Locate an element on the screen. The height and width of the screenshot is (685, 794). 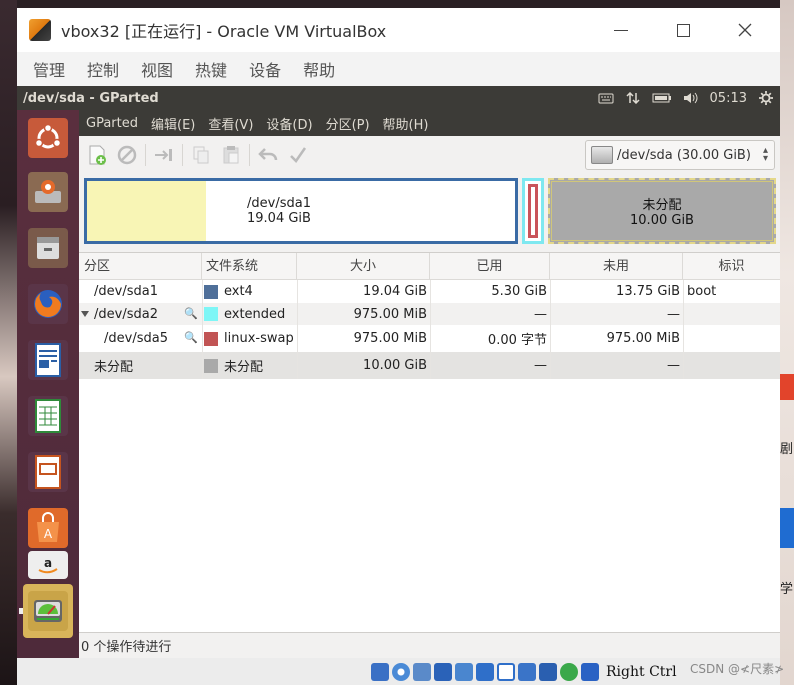
firefox-icon is located at coordinates (48, 304).